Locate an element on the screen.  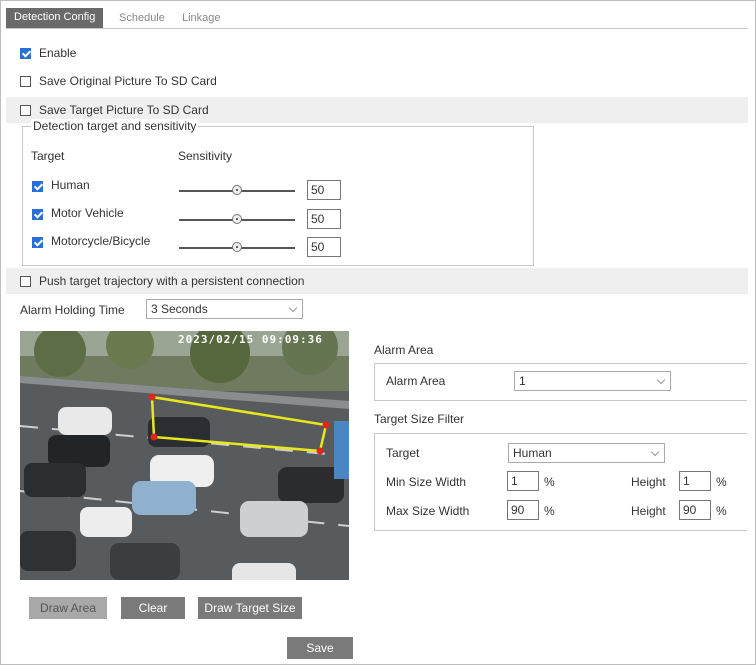
target-motor-vehicle-label: Motor Vehicle is located at coordinates (87, 213).